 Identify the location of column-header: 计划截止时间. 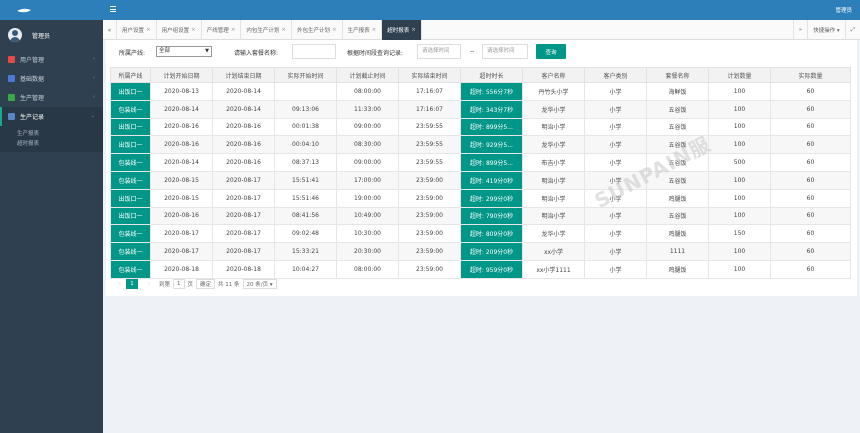
(367, 75).